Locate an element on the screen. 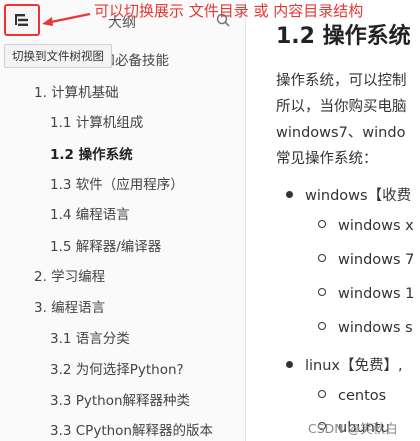 Image resolution: width=420 pixels, height=441 pixels. list-item: centos is located at coordinates (352, 396).